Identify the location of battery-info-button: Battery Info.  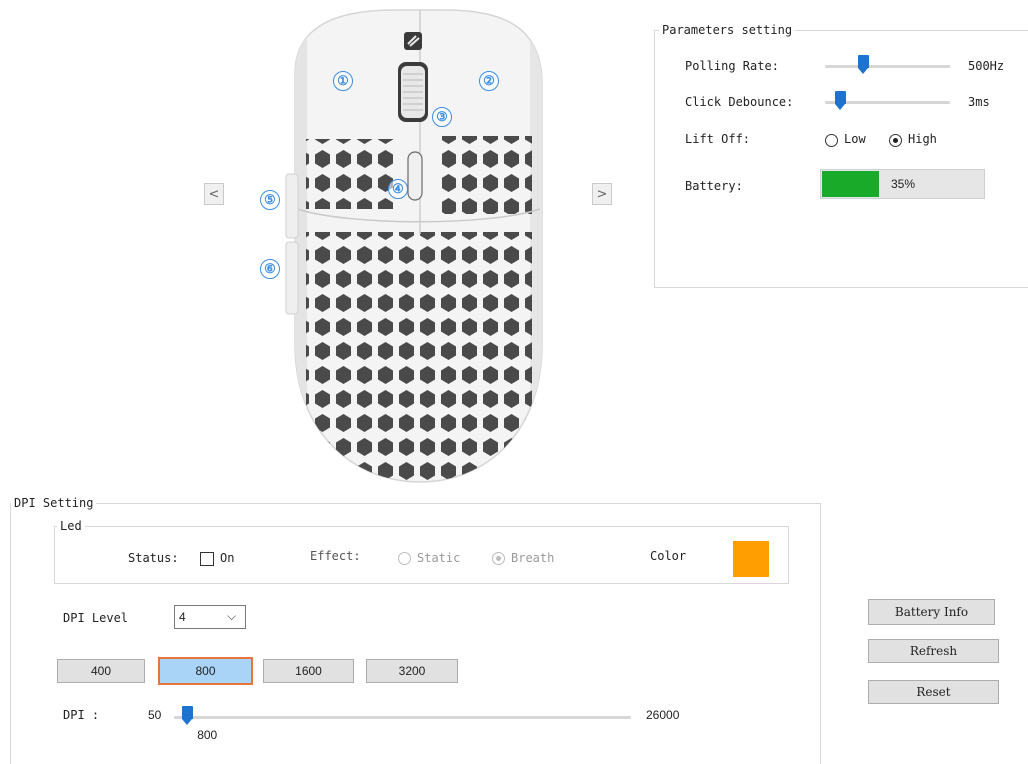
(931, 612).